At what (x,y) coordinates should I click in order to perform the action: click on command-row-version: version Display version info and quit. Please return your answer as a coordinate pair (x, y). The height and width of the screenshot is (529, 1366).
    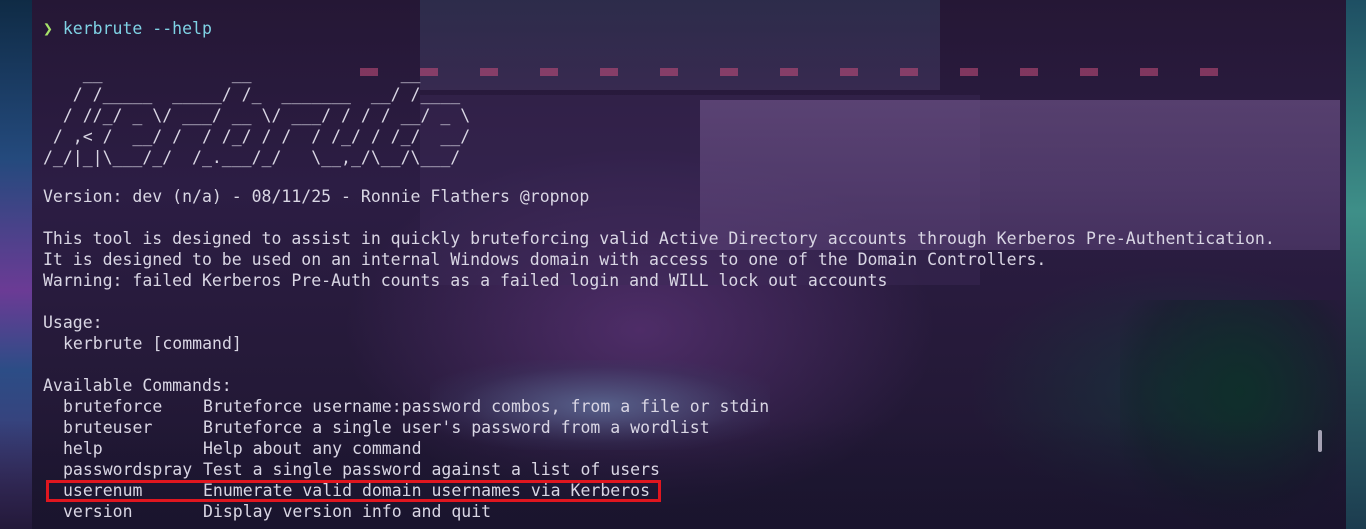
    Looking at the image, I should click on (267, 511).